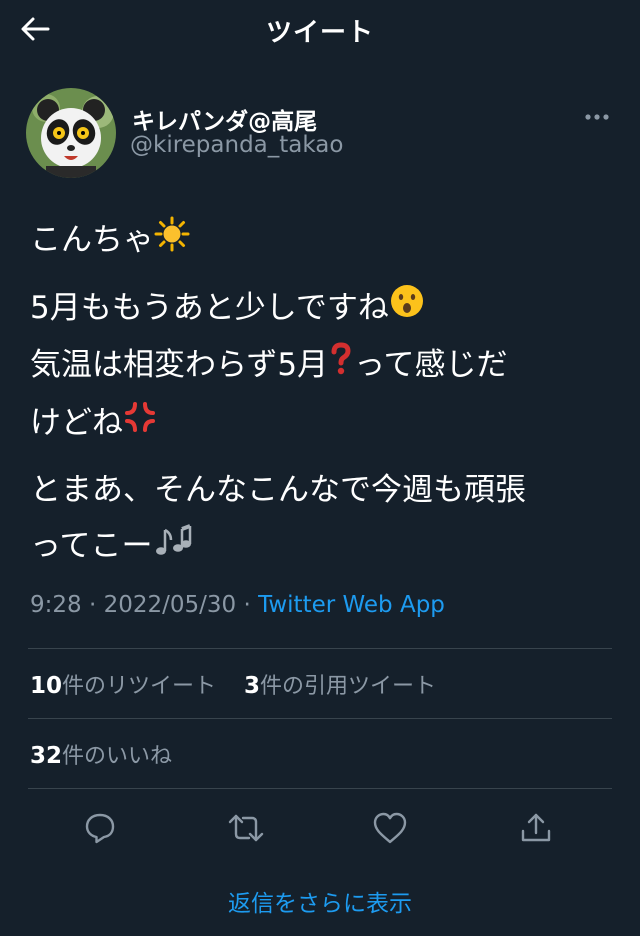 The width and height of the screenshot is (640, 936). I want to click on quotes-link: 3件の引用ツイート, so click(340, 686).